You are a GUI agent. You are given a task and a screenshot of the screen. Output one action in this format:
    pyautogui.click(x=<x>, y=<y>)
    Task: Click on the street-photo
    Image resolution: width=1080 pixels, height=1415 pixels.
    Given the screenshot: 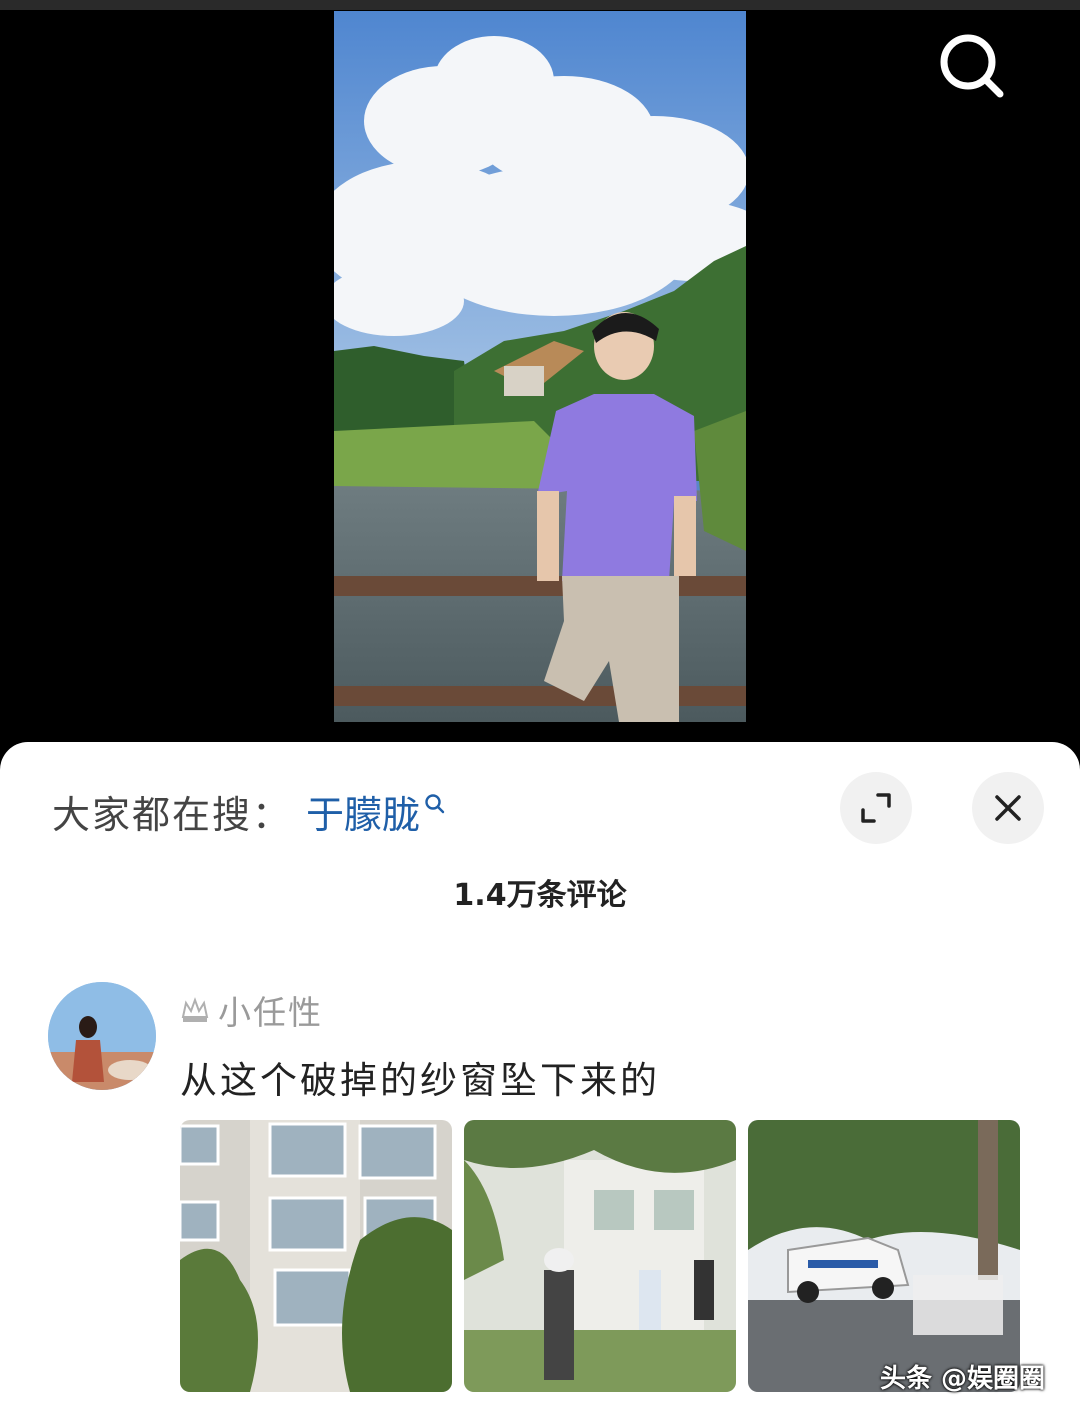 What is the action you would take?
    pyautogui.click(x=600, y=1256)
    